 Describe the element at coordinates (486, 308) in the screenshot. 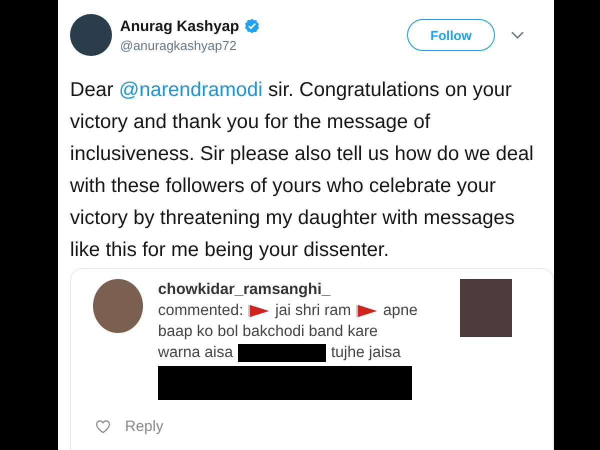

I see `photo-placeholder` at that location.